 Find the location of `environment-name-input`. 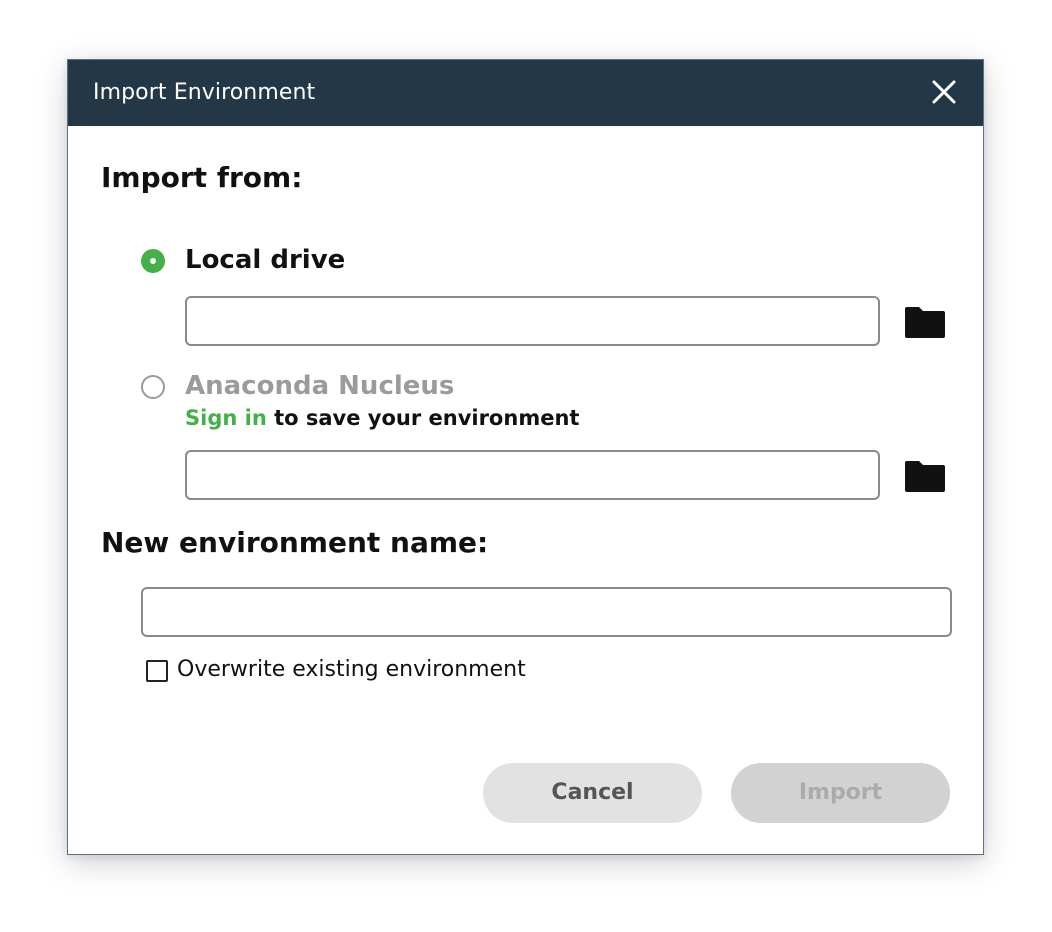

environment-name-input is located at coordinates (546, 612).